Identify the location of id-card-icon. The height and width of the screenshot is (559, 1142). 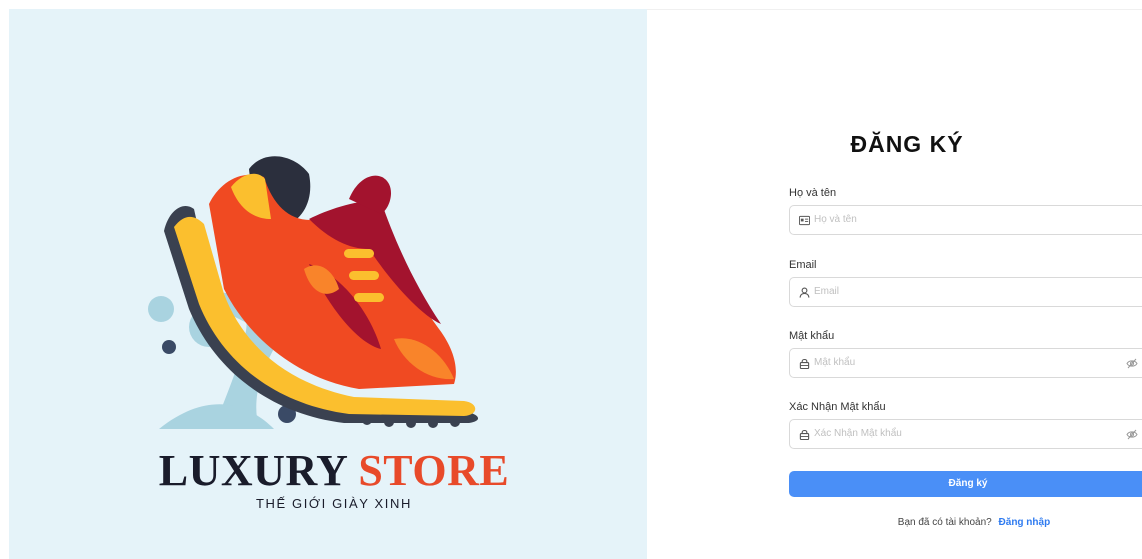
(804, 220).